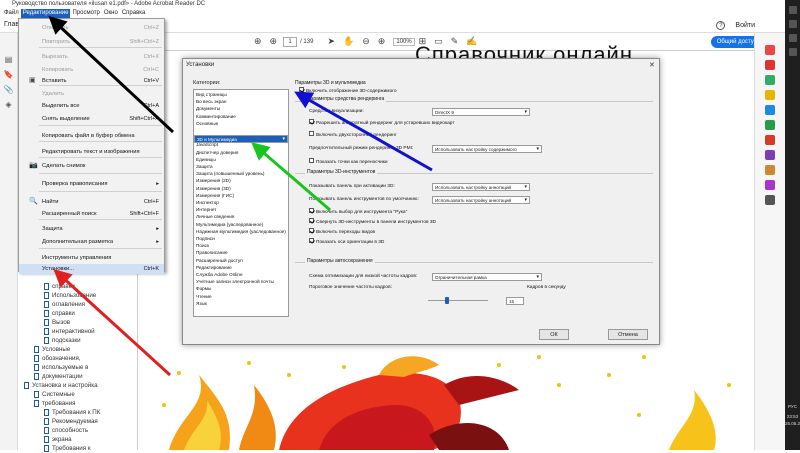 The image size is (800, 453). Describe the element at coordinates (366, 41) in the screenshot. I see `zoom-out-icon: ⊖` at that location.